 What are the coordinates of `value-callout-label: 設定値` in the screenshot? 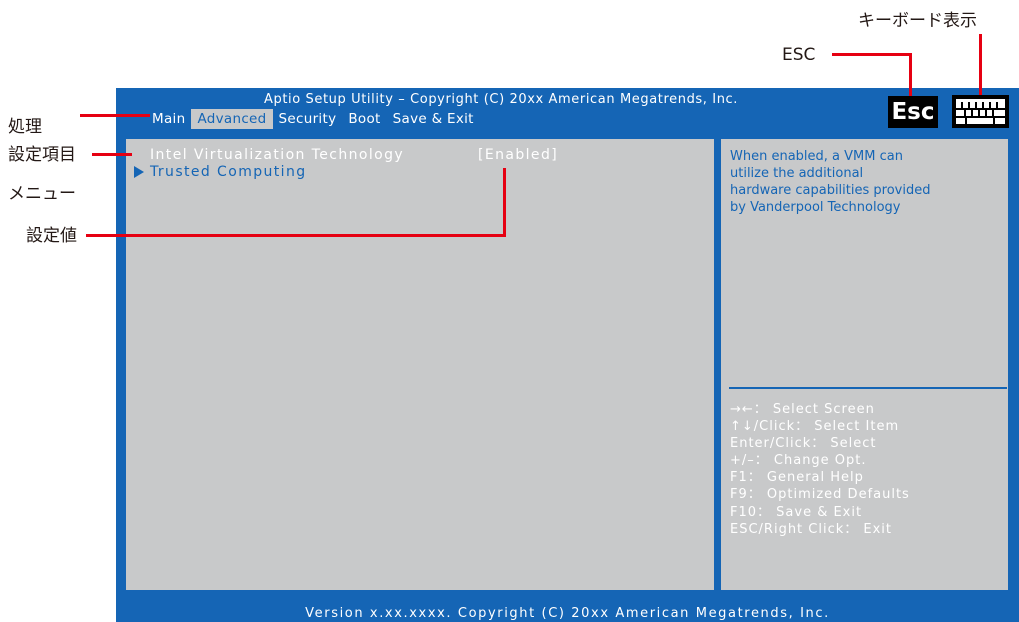 It's located at (51, 236).